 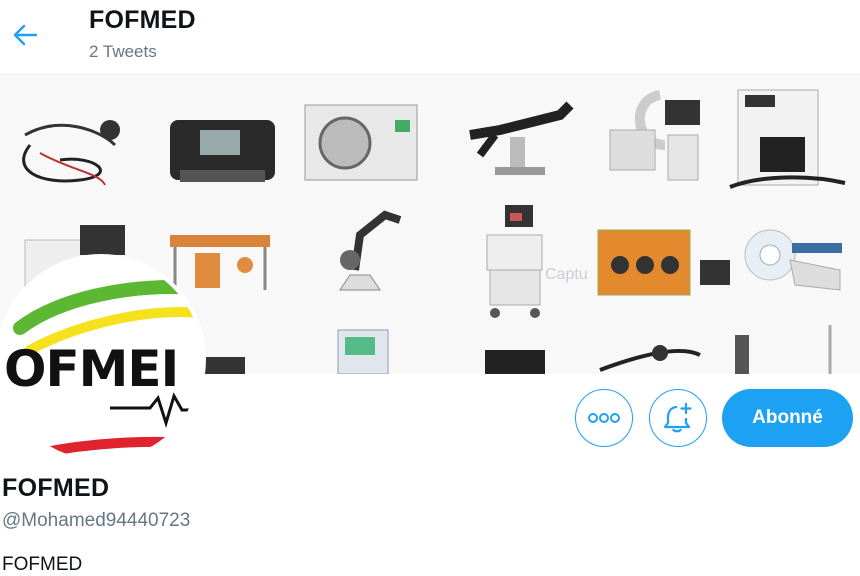 I want to click on profile-handle: @Mohamed94440723, so click(x=96, y=520).